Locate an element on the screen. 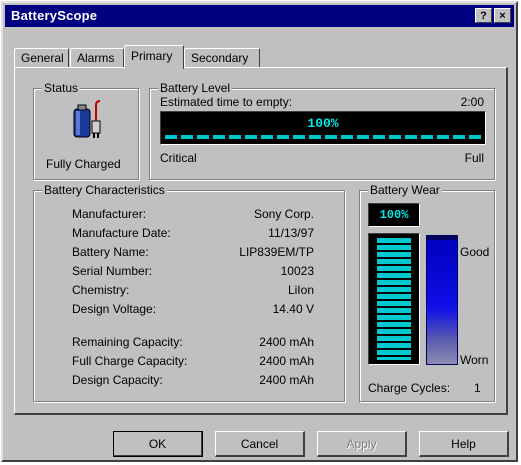 This screenshot has width=521, height=465. remaining-capacity-value: 2400 mAh is located at coordinates (286, 342).